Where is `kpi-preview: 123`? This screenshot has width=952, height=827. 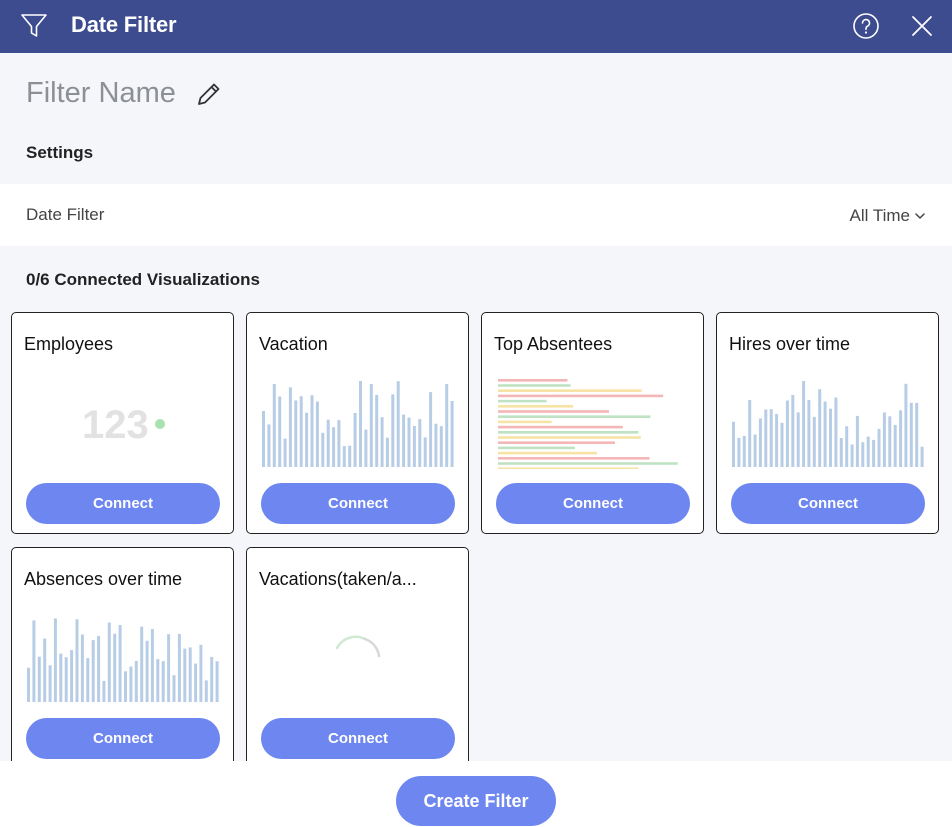 kpi-preview: 123 is located at coordinates (123, 425).